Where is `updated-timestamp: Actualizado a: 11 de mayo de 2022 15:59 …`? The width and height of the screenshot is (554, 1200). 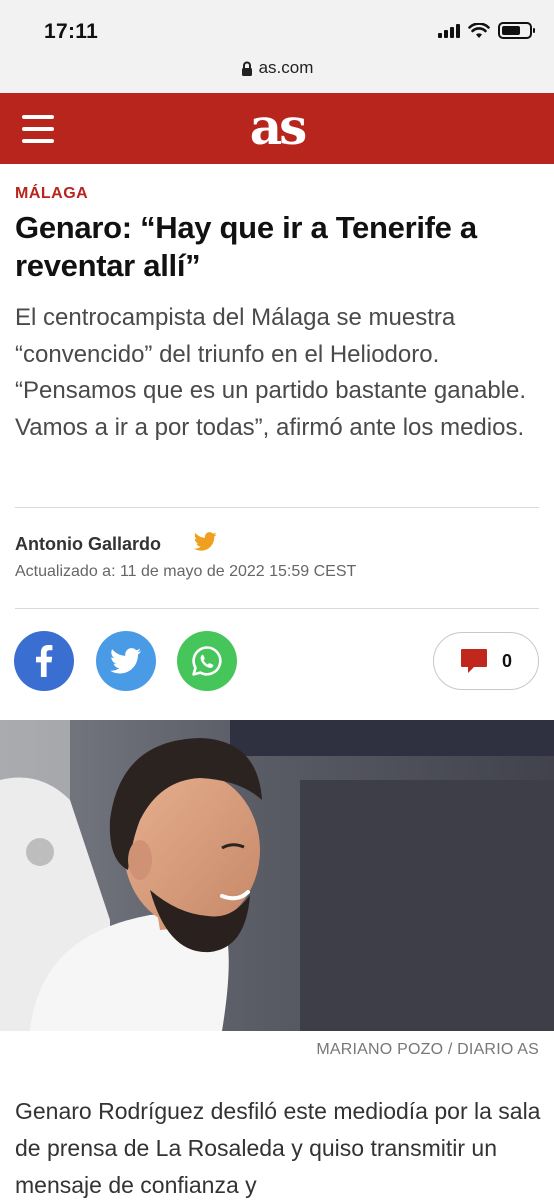 updated-timestamp: Actualizado a: 11 de mayo de 2022 15:59 … is located at coordinates (186, 571).